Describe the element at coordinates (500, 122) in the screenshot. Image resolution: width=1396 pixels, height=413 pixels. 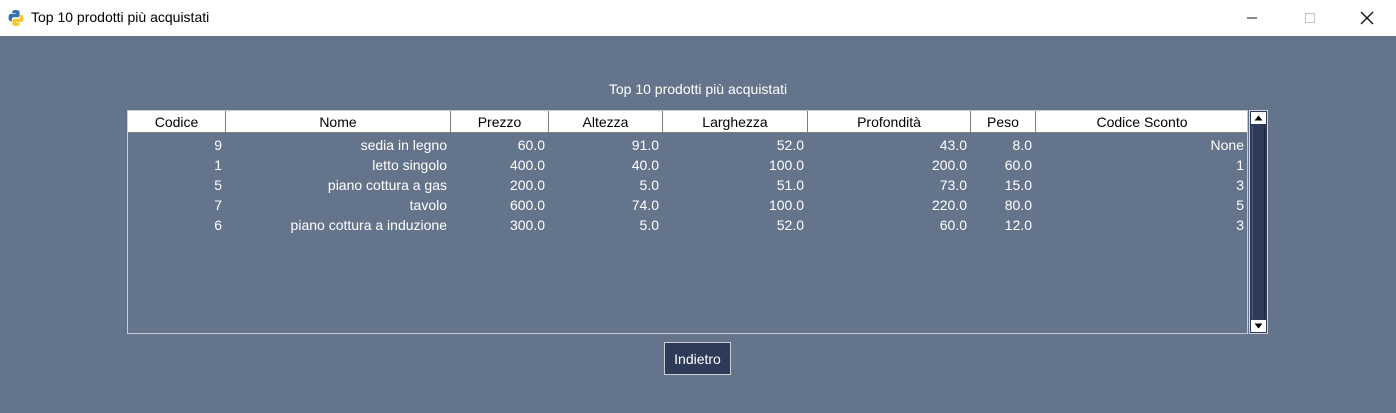
I see `column-header-prezzo: Prezzo` at that location.